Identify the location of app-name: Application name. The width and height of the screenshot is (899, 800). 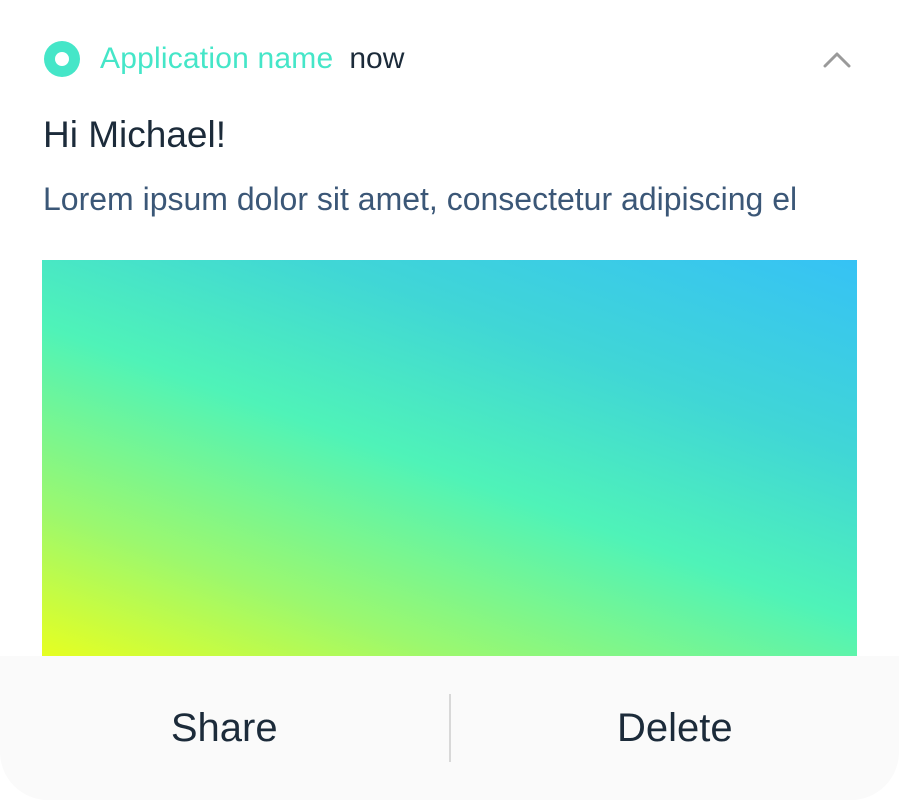
(217, 58).